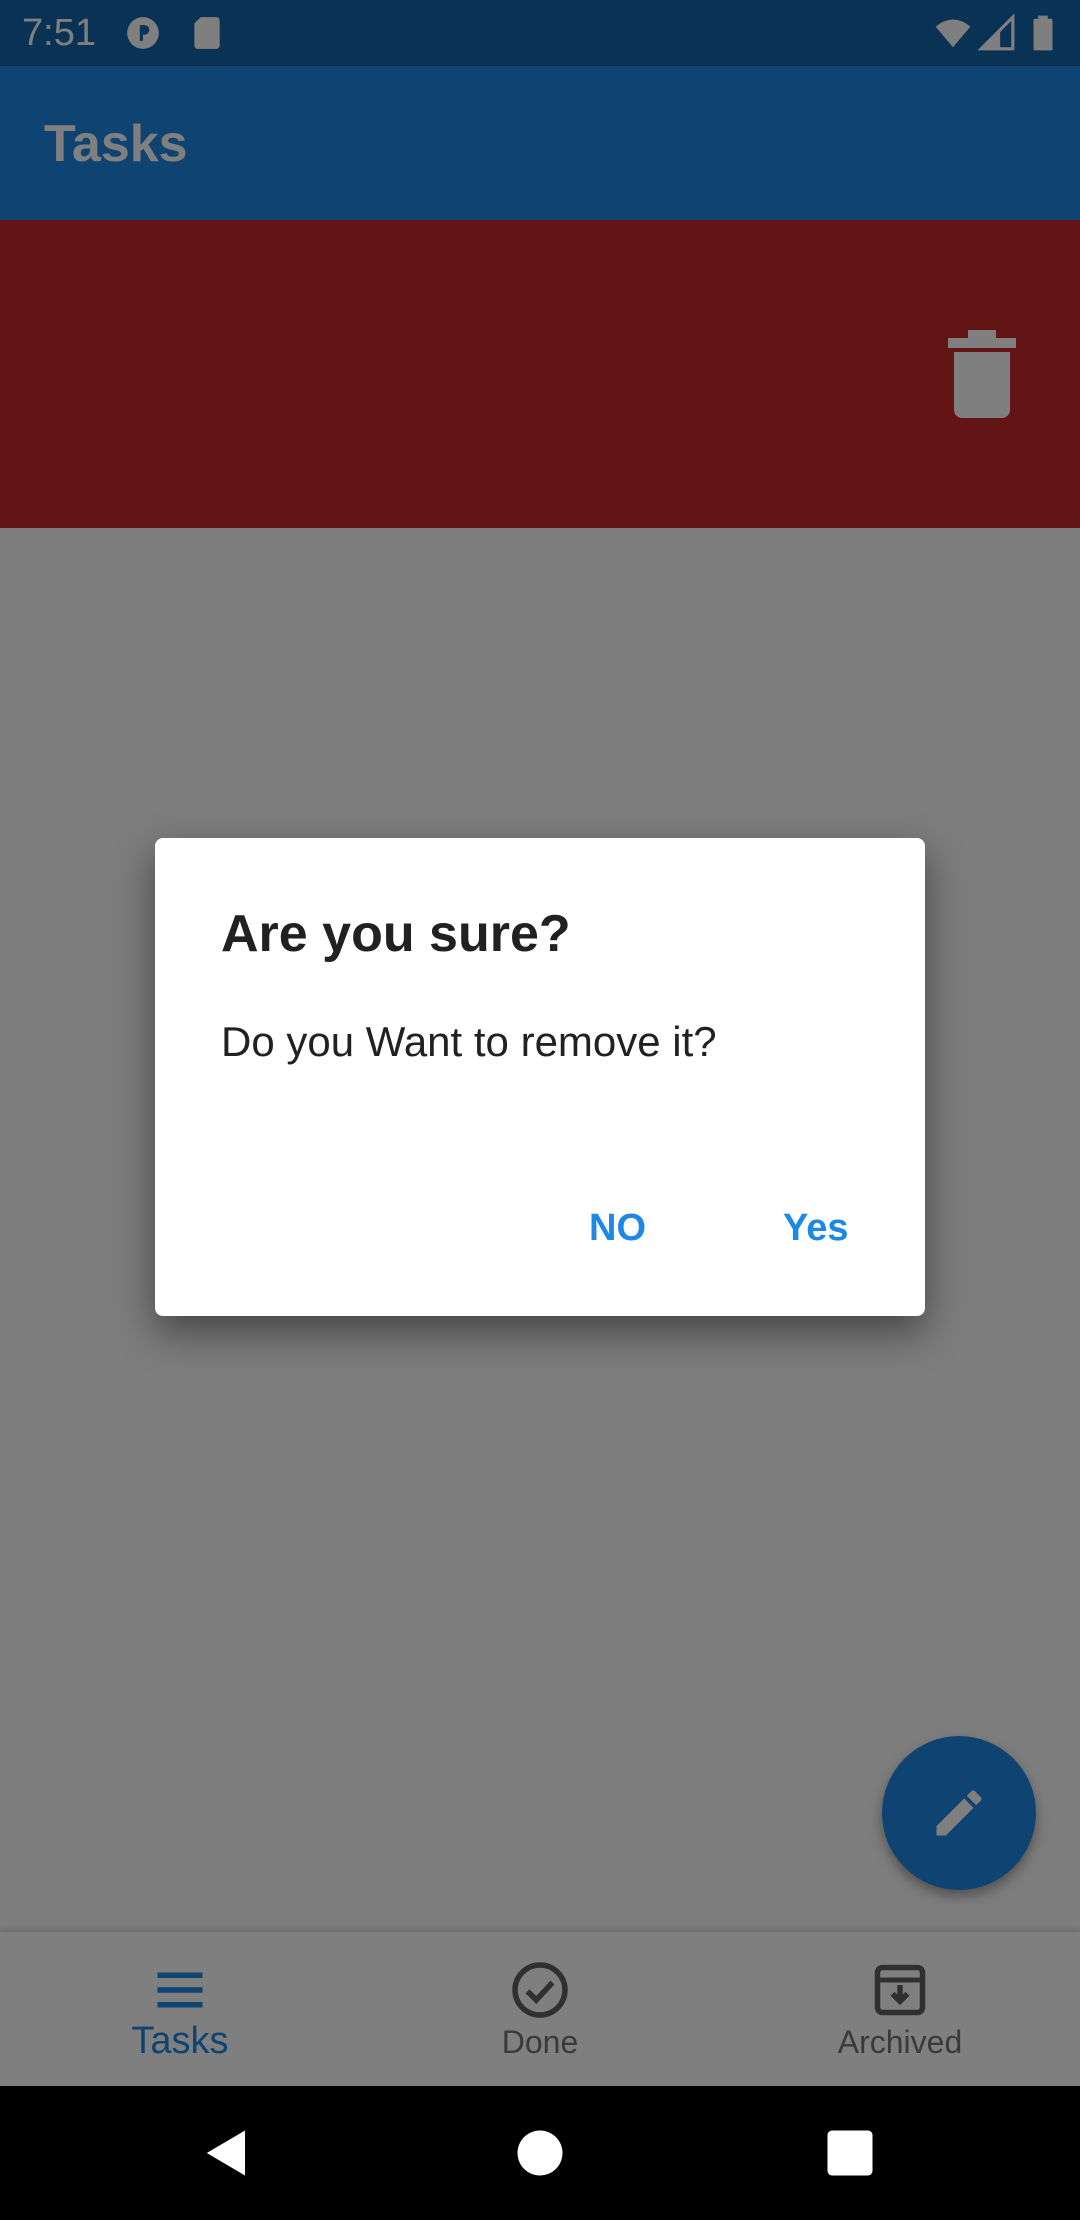 The image size is (1080, 2220). What do you see at coordinates (227, 2153) in the screenshot?
I see `back-icon` at bounding box center [227, 2153].